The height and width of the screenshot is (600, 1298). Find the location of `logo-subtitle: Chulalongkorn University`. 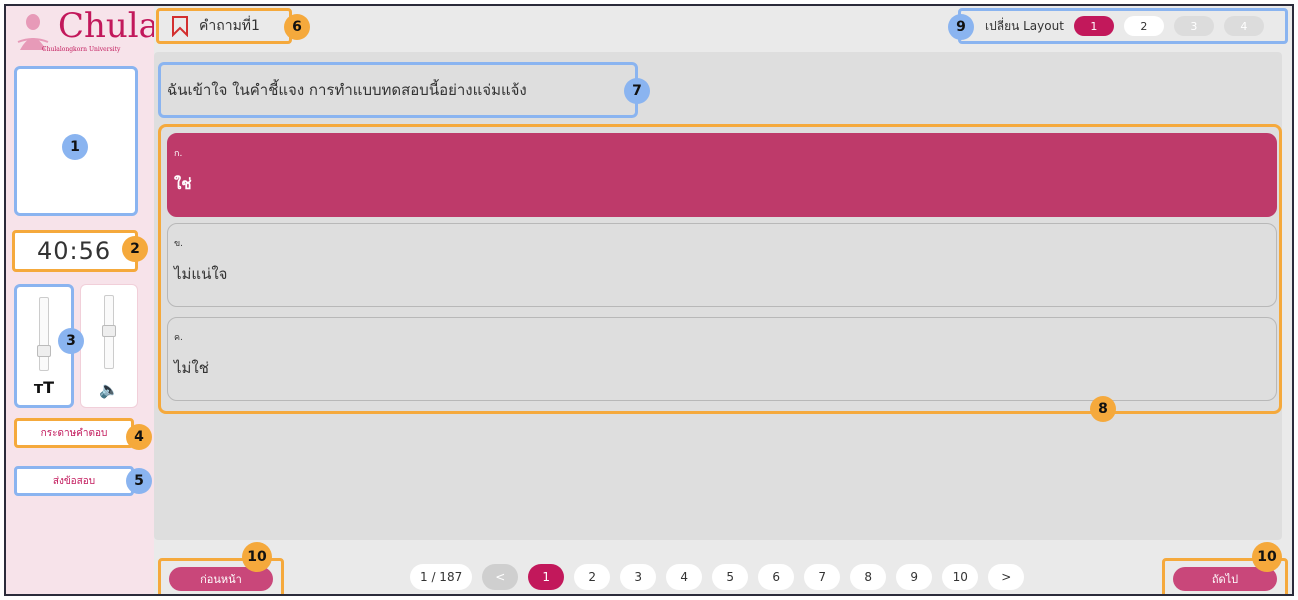

logo-subtitle: Chulalongkorn University is located at coordinates (81, 49).